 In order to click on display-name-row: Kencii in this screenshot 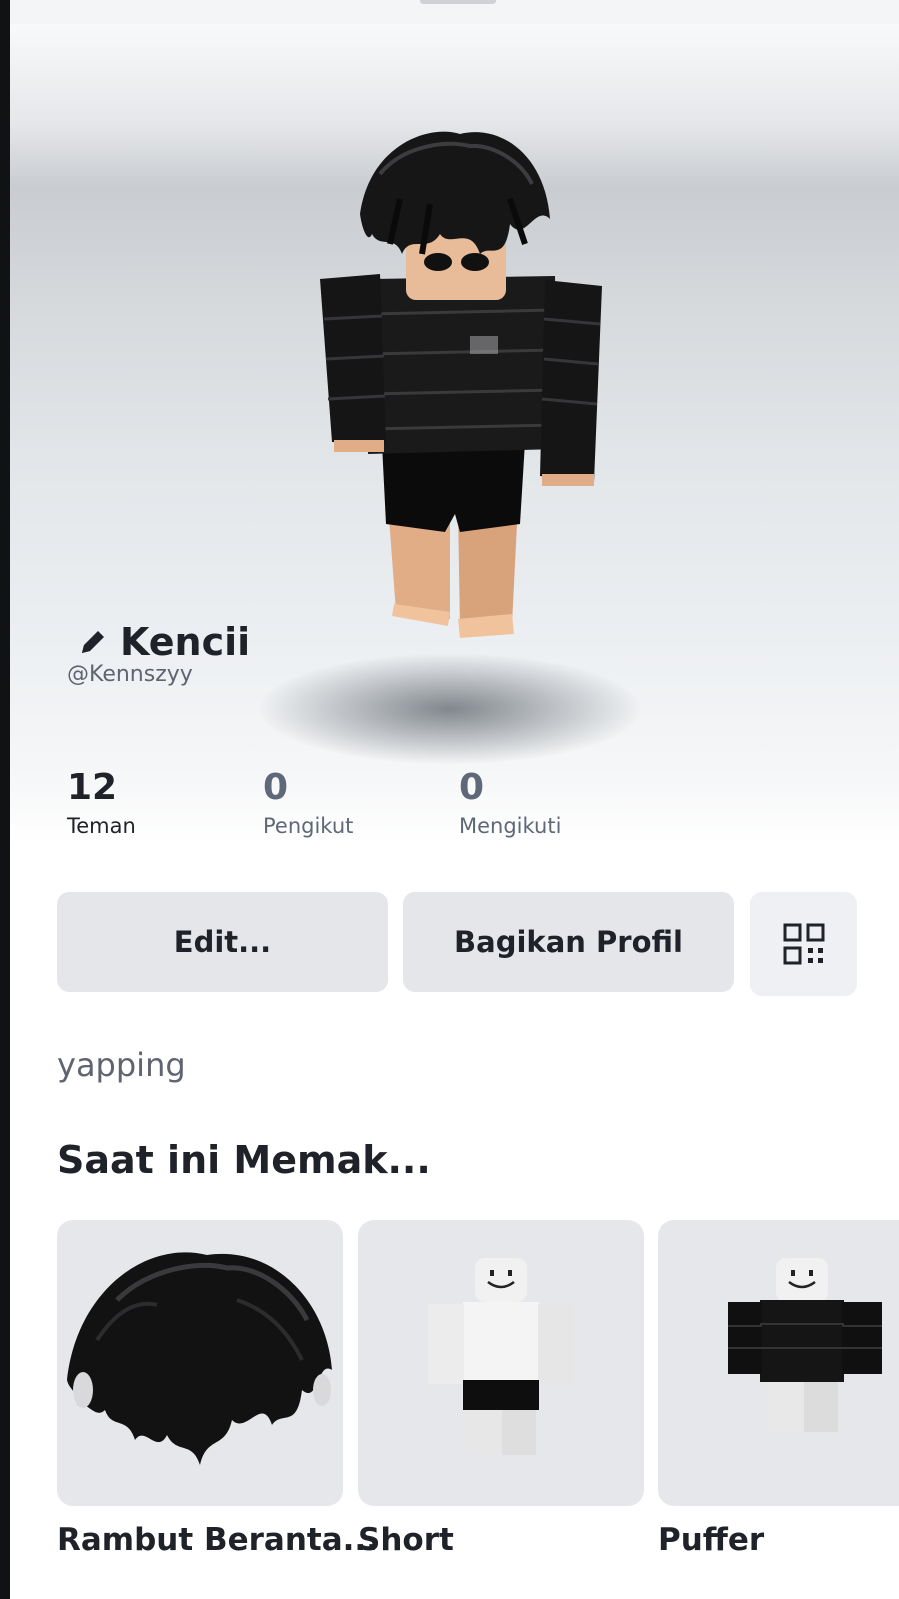, I will do `click(163, 642)`.